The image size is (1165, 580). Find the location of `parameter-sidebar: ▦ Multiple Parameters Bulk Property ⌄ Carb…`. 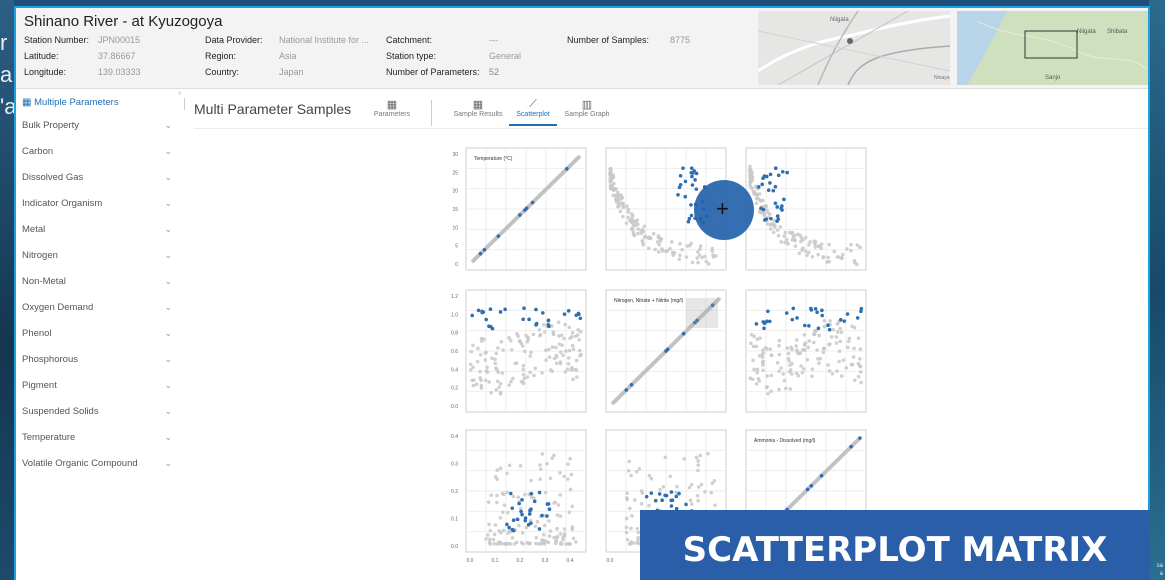

parameter-sidebar: ▦ Multiple Parameters Bulk Property ⌄ Carb… is located at coordinates (96, 335).